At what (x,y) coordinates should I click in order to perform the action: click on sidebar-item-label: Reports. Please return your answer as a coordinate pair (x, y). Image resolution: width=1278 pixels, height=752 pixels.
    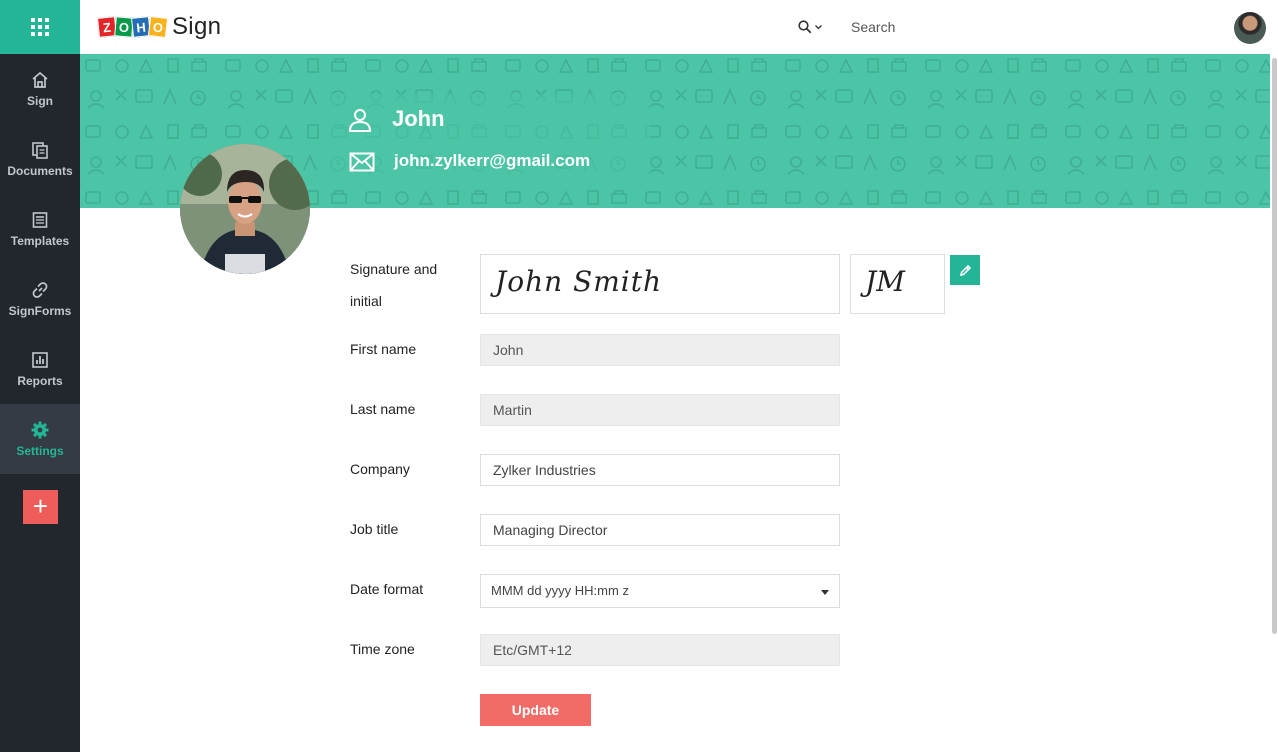
    Looking at the image, I should click on (40, 380).